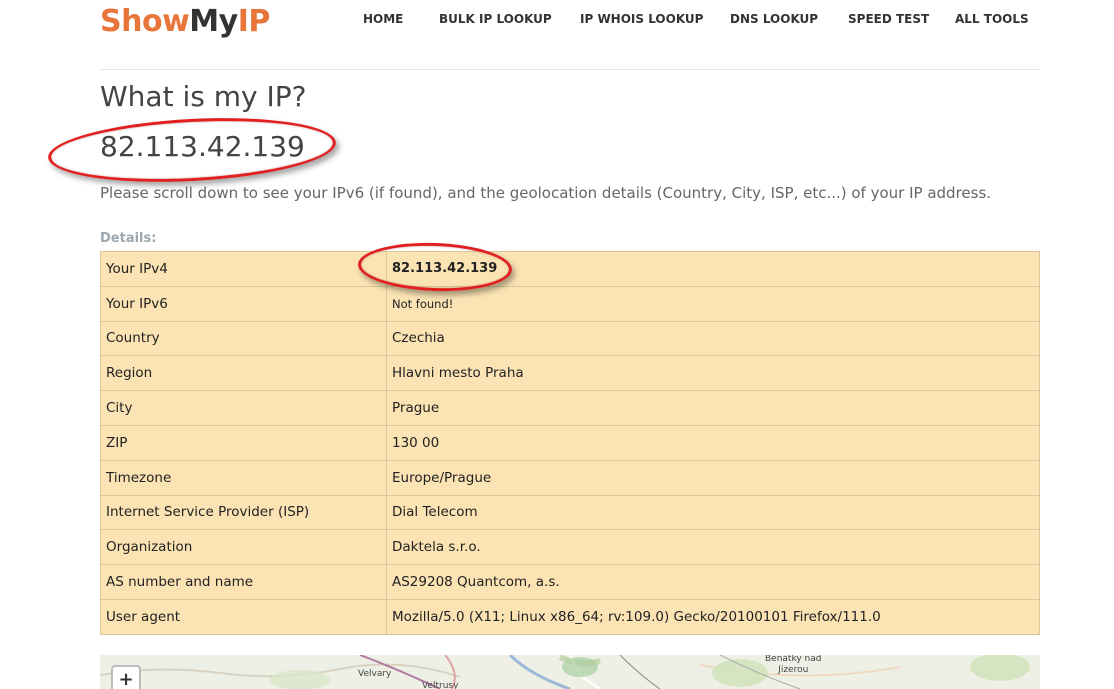 The width and height of the screenshot is (1114, 689). What do you see at coordinates (243, 303) in the screenshot?
I see `row-label: Your IPv6` at bounding box center [243, 303].